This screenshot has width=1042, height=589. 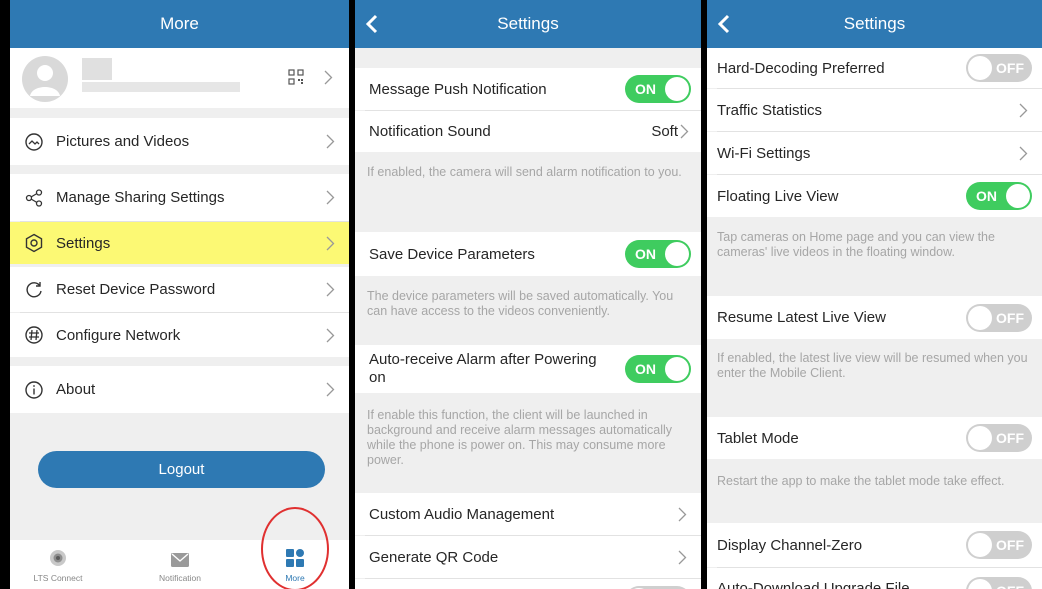 I want to click on setting-save-device-parameters: Save Device Parameters ON, so click(x=528, y=254).